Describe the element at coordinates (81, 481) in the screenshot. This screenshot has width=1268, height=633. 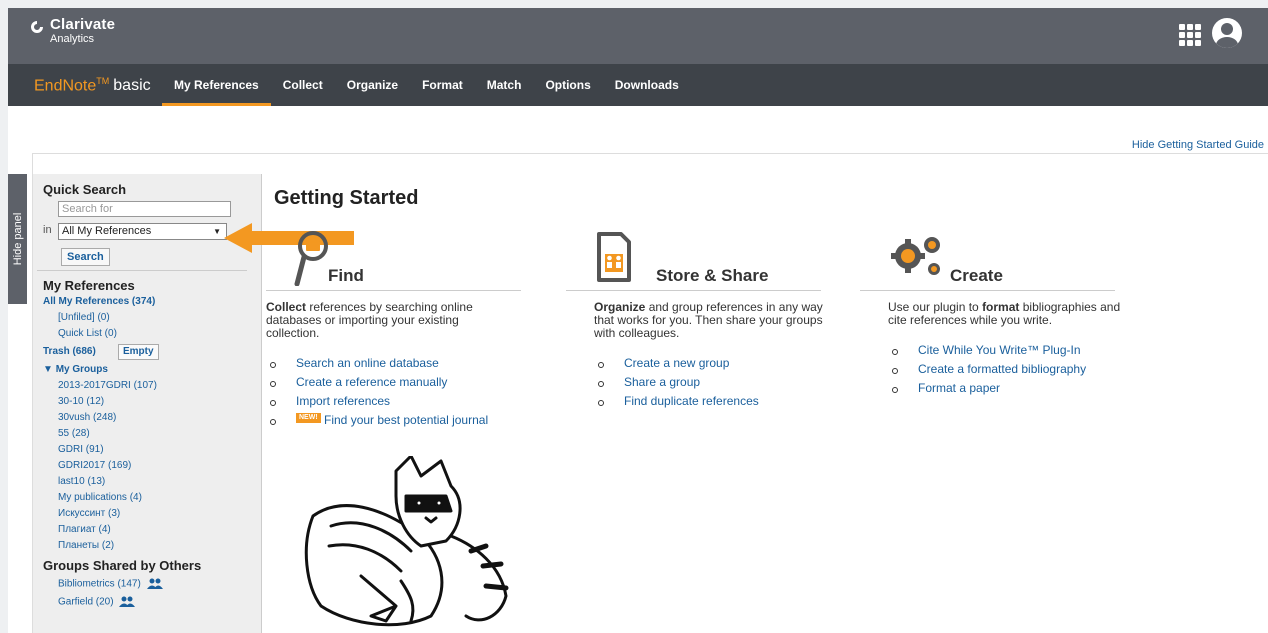
I see `group-item: last10 (13)` at that location.